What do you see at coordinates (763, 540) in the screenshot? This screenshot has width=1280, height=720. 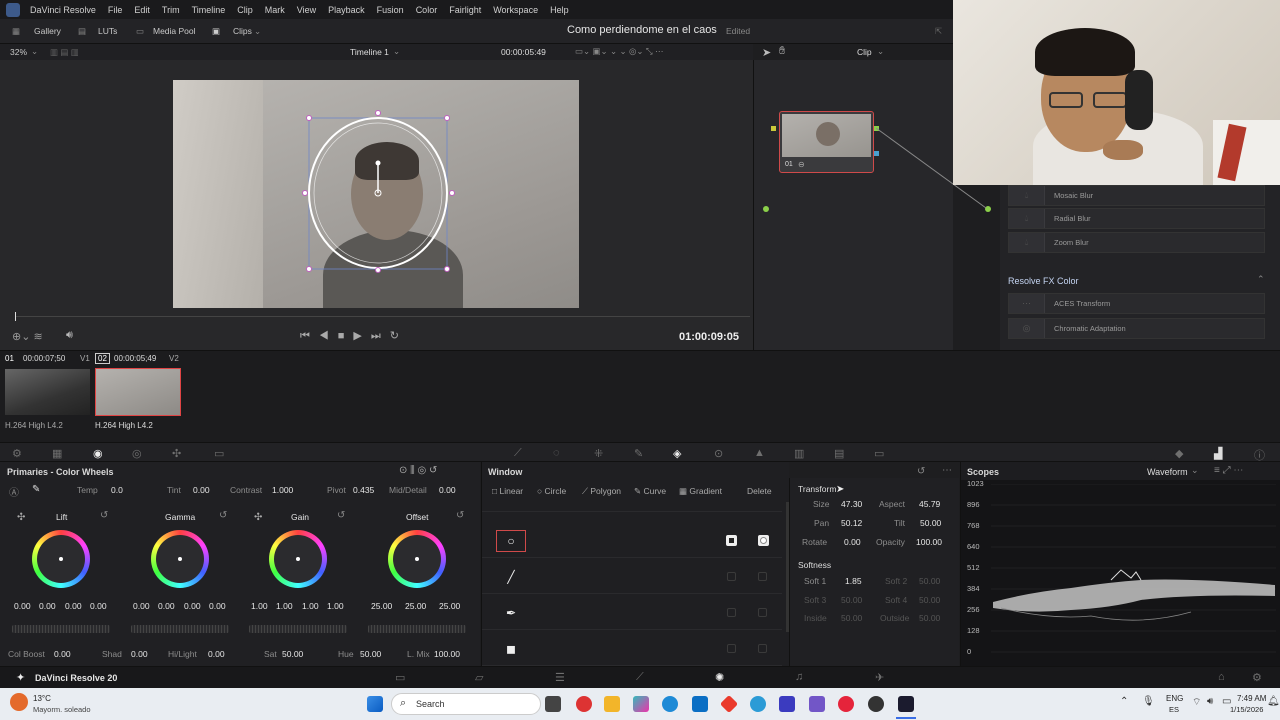 I see `window-invert-checkbox` at bounding box center [763, 540].